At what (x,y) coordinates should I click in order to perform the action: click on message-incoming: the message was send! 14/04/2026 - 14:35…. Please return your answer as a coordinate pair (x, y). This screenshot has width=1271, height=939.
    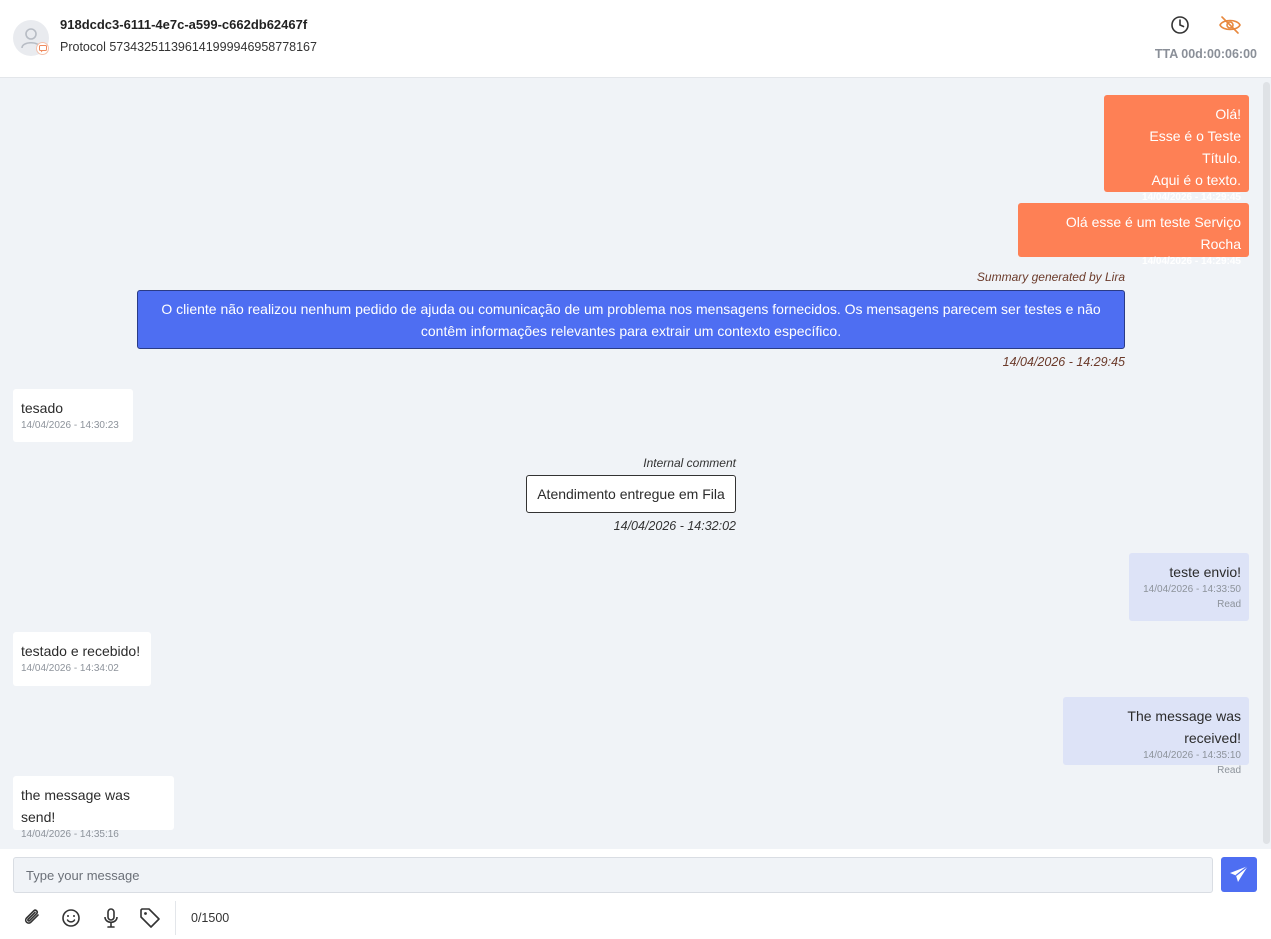
    Looking at the image, I should click on (93, 808).